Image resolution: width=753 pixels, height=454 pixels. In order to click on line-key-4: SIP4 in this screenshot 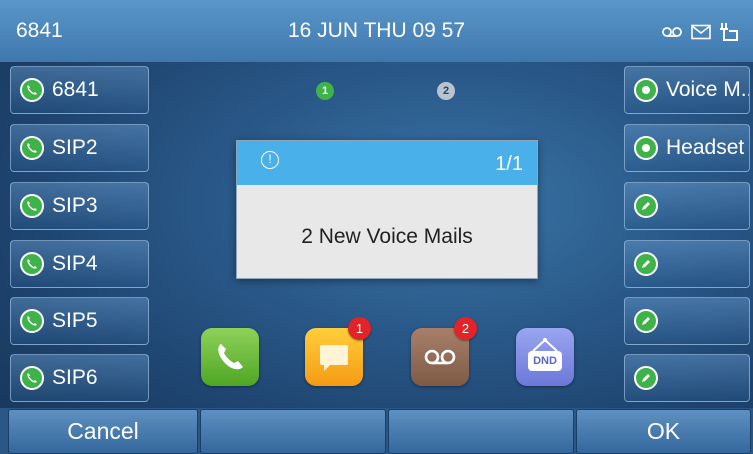, I will do `click(79, 264)`.